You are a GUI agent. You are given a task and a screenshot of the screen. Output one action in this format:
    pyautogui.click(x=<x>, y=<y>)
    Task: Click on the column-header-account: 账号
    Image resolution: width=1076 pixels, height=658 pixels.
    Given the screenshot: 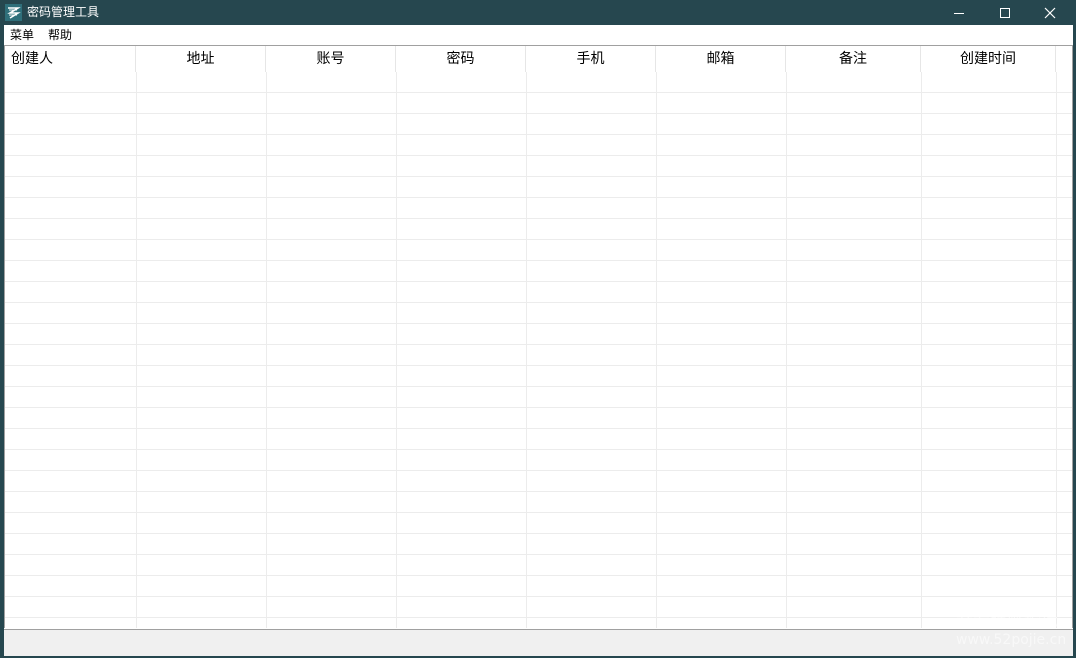 What is the action you would take?
    pyautogui.click(x=331, y=59)
    